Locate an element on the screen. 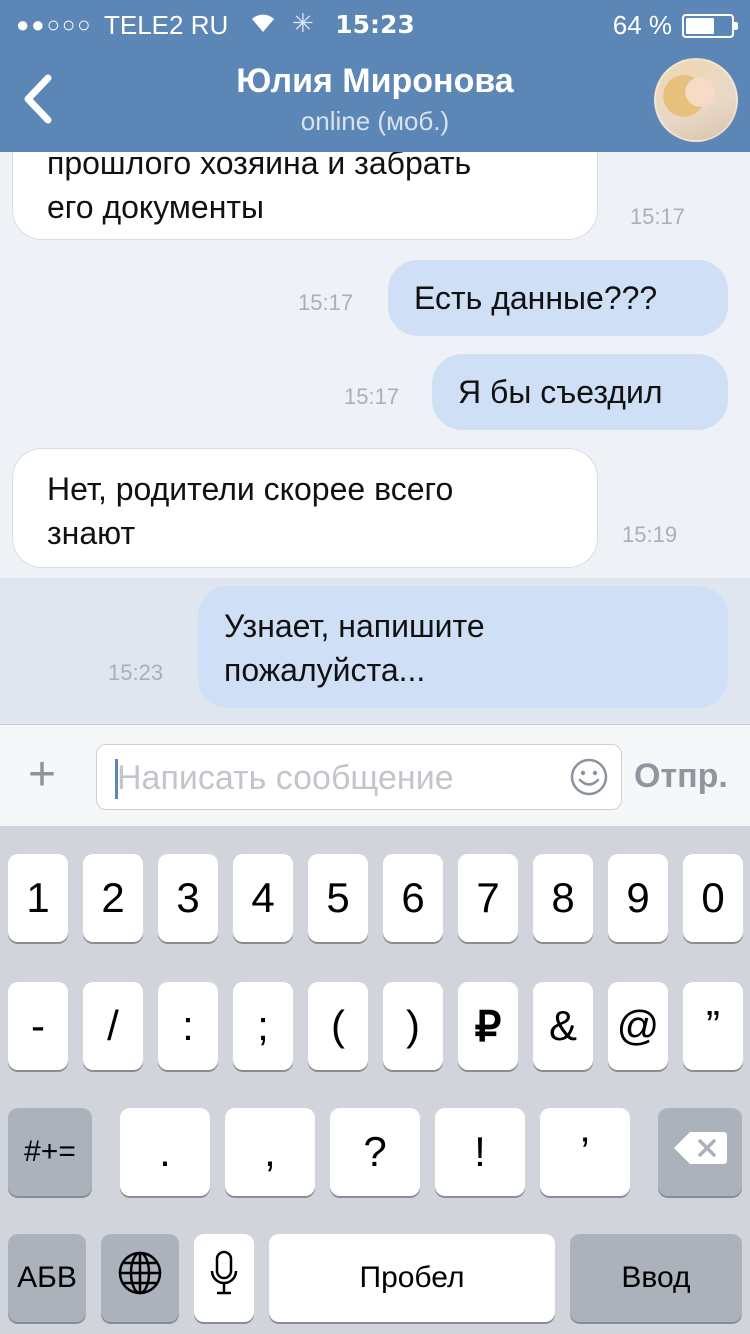 Image resolution: width=750 pixels, height=1334 pixels. backspace-key is located at coordinates (700, 1152).